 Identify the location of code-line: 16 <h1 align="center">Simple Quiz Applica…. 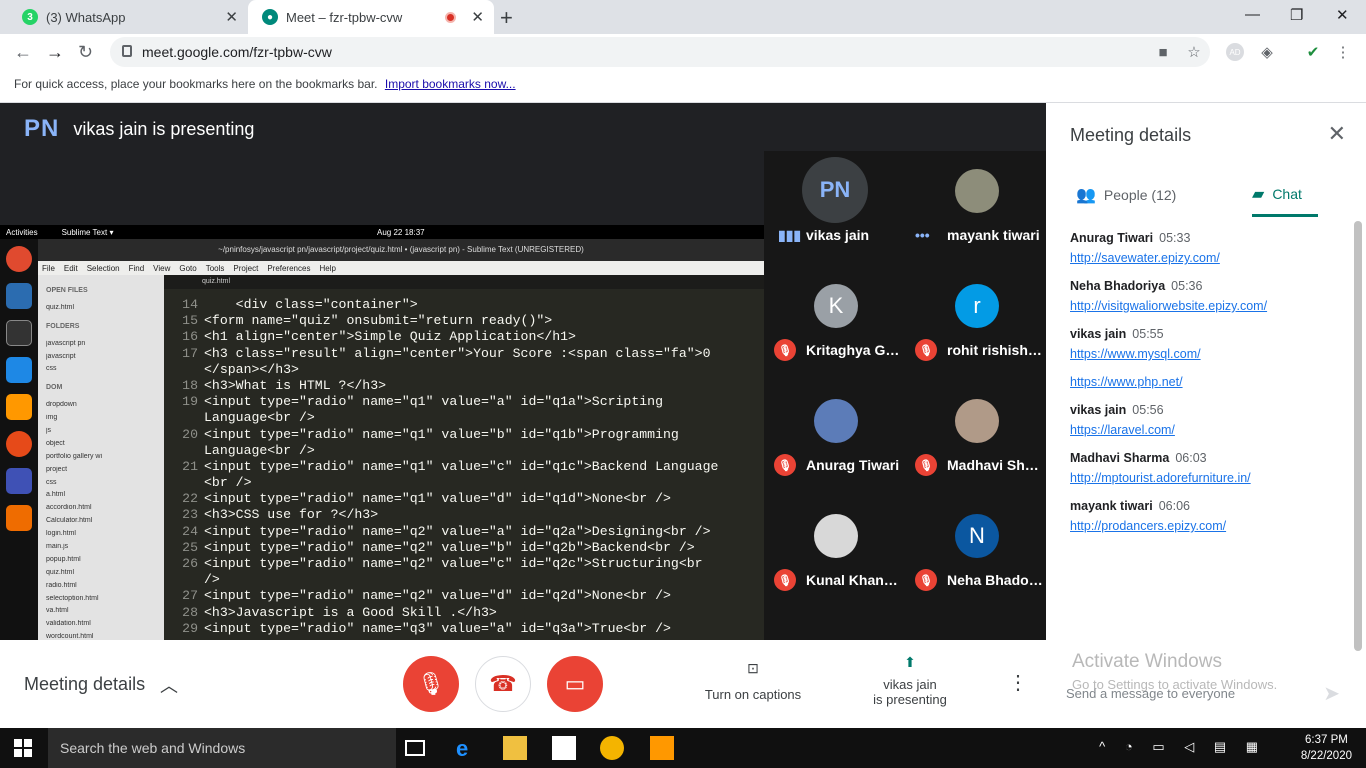
(464, 337).